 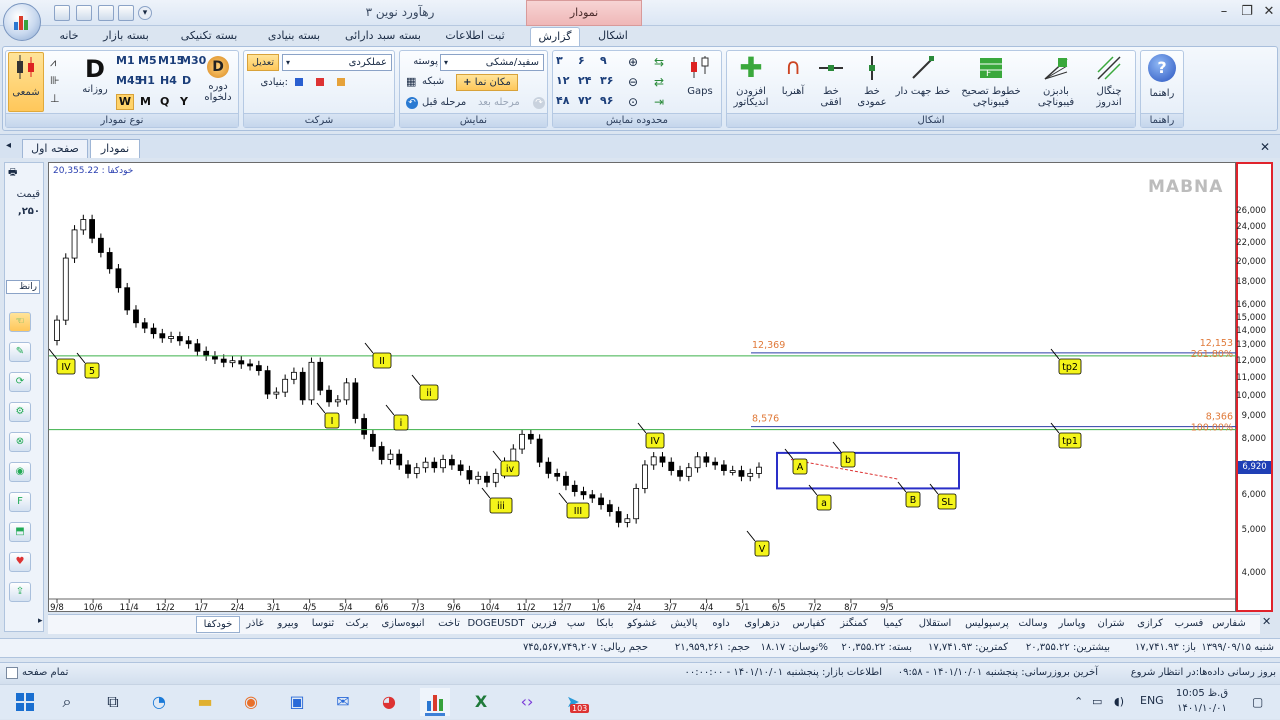 What do you see at coordinates (1265, 147) in the screenshot?
I see `close-document-icon: ✕` at bounding box center [1265, 147].